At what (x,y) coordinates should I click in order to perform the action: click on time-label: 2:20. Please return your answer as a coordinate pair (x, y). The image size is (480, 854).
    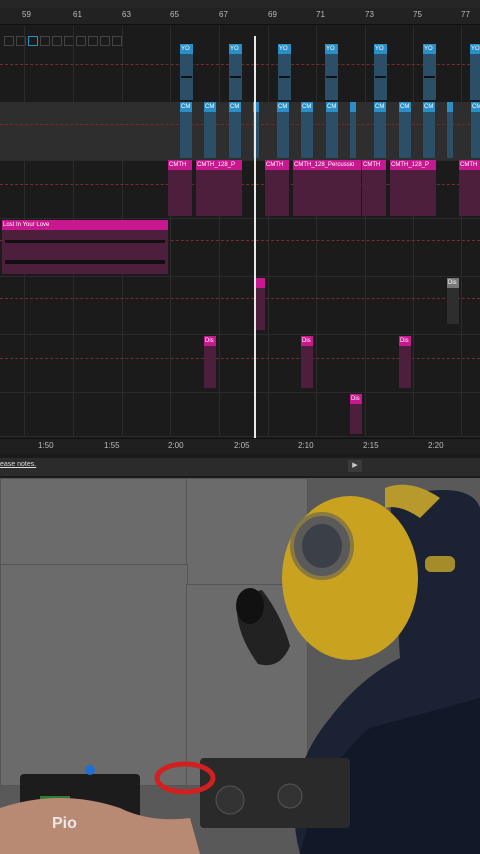
    Looking at the image, I should click on (436, 445).